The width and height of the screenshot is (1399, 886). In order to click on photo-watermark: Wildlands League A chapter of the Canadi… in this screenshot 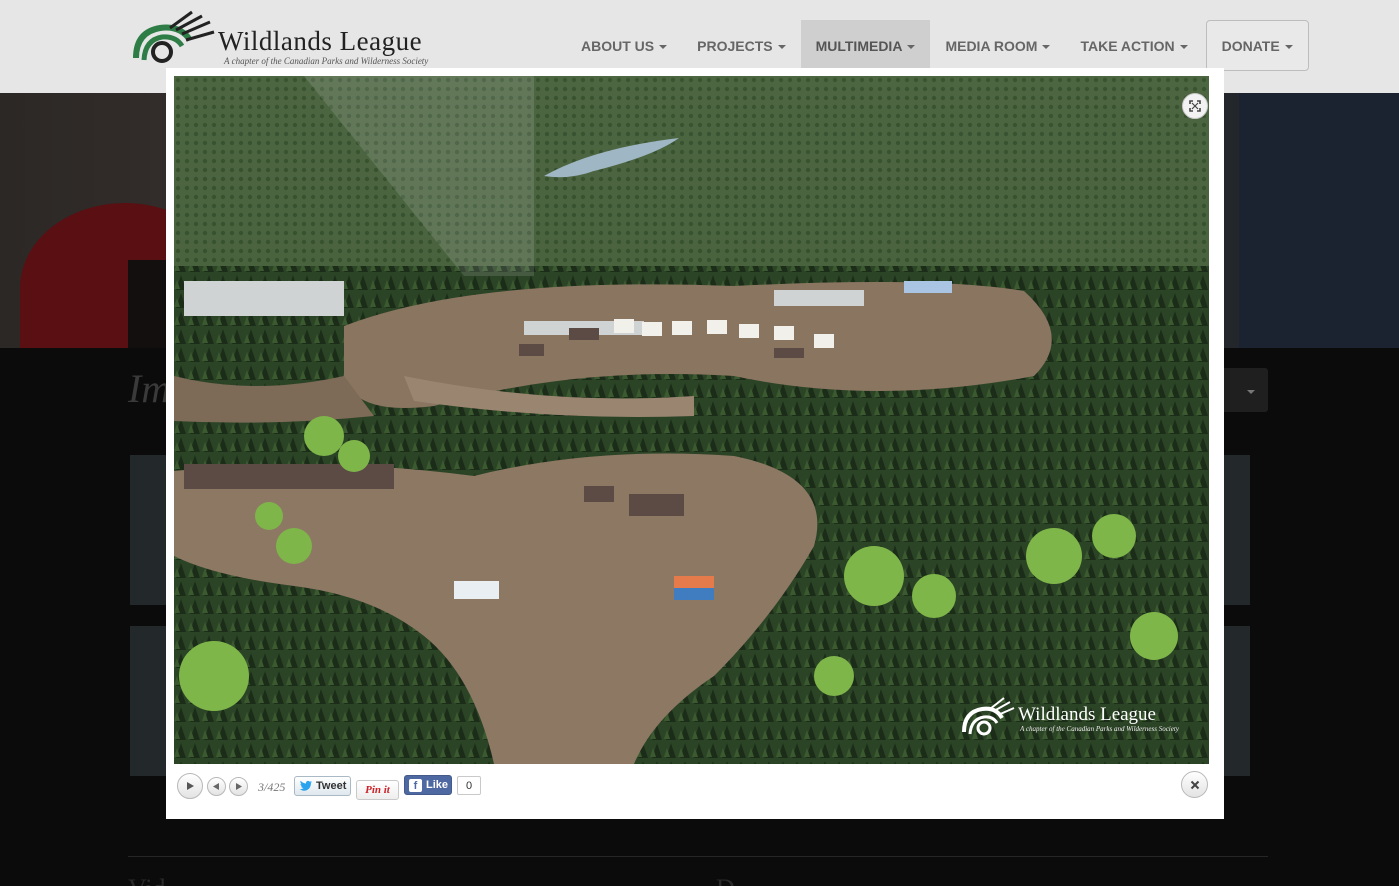, I will do `click(1075, 719)`.